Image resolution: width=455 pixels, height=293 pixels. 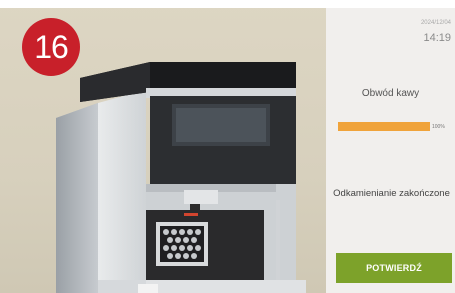 I want to click on coffee-circuit-title: Obwód kawy, so click(x=390, y=93).